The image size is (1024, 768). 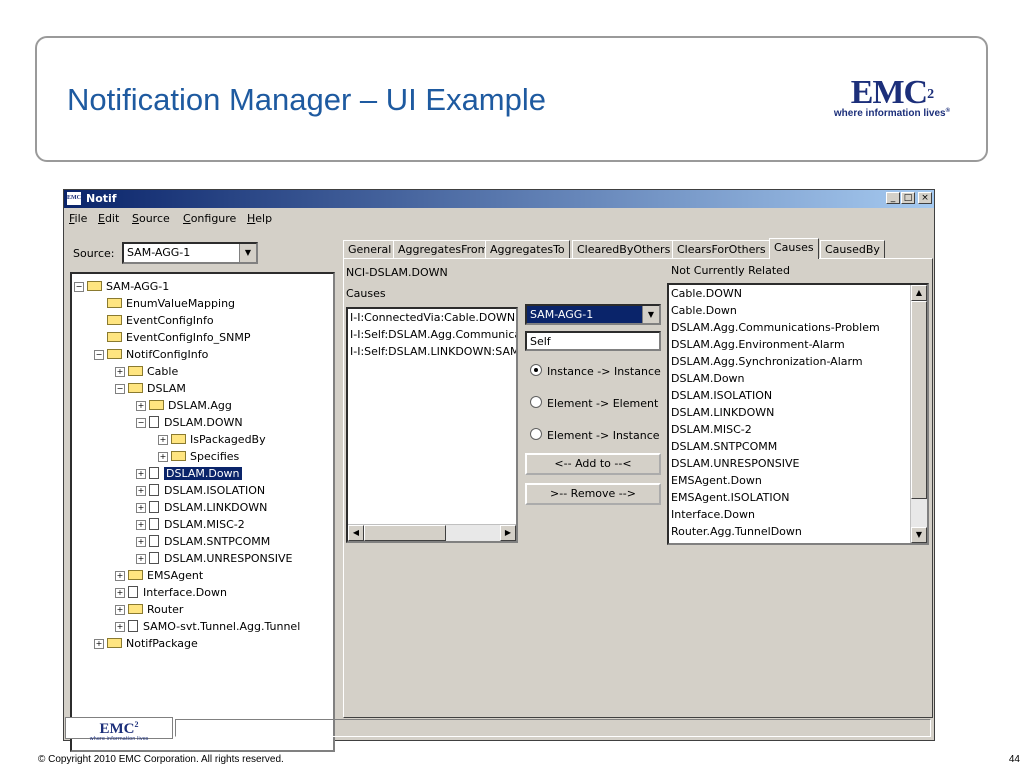 I want to click on scroll-down-icon: ▼, so click(x=919, y=535).